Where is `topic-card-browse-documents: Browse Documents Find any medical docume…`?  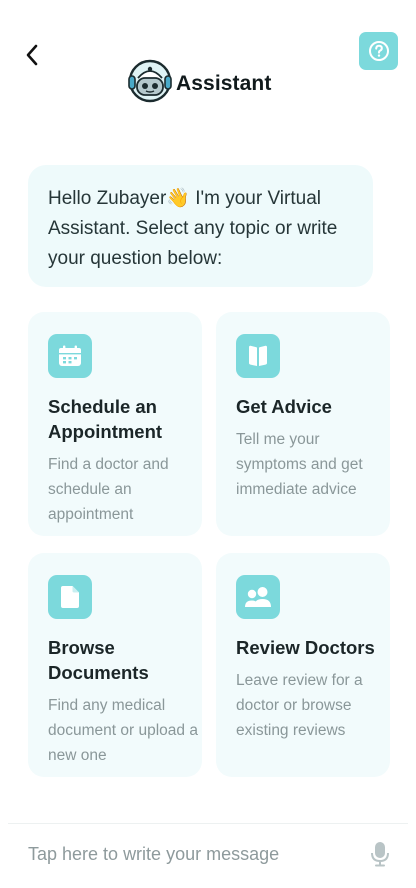 topic-card-browse-documents: Browse Documents Find any medical docume… is located at coordinates (115, 665).